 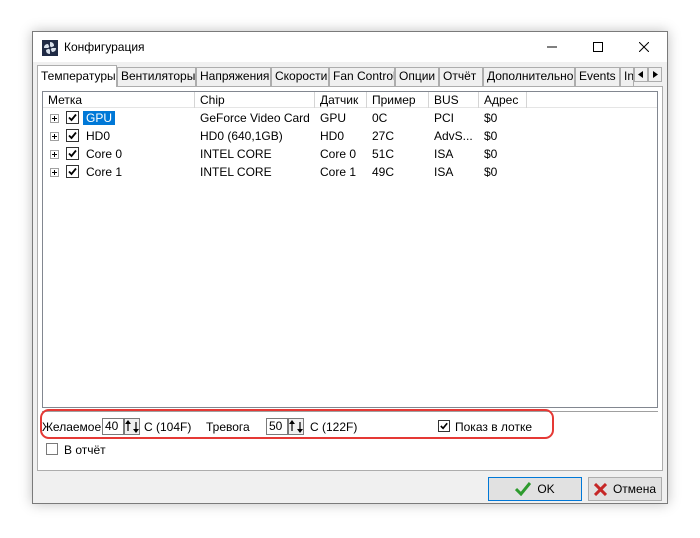 I want to click on window-title: Конфигурация, so click(x=104, y=47).